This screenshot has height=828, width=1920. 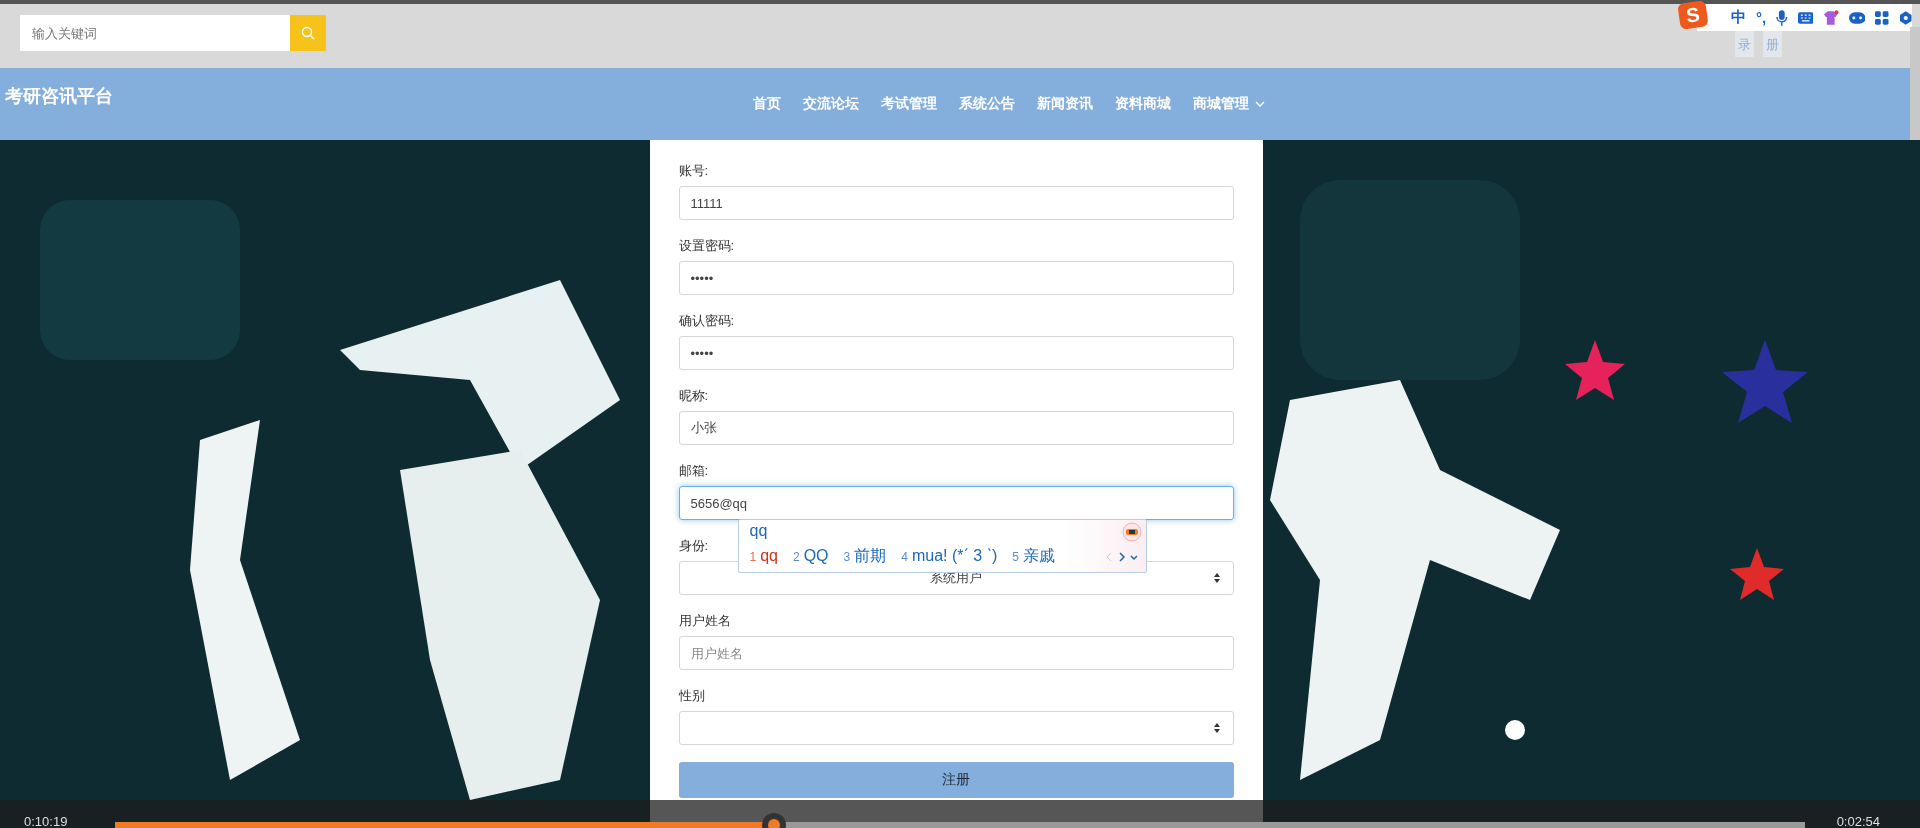 I want to click on grid-icon, so click(x=1882, y=17).